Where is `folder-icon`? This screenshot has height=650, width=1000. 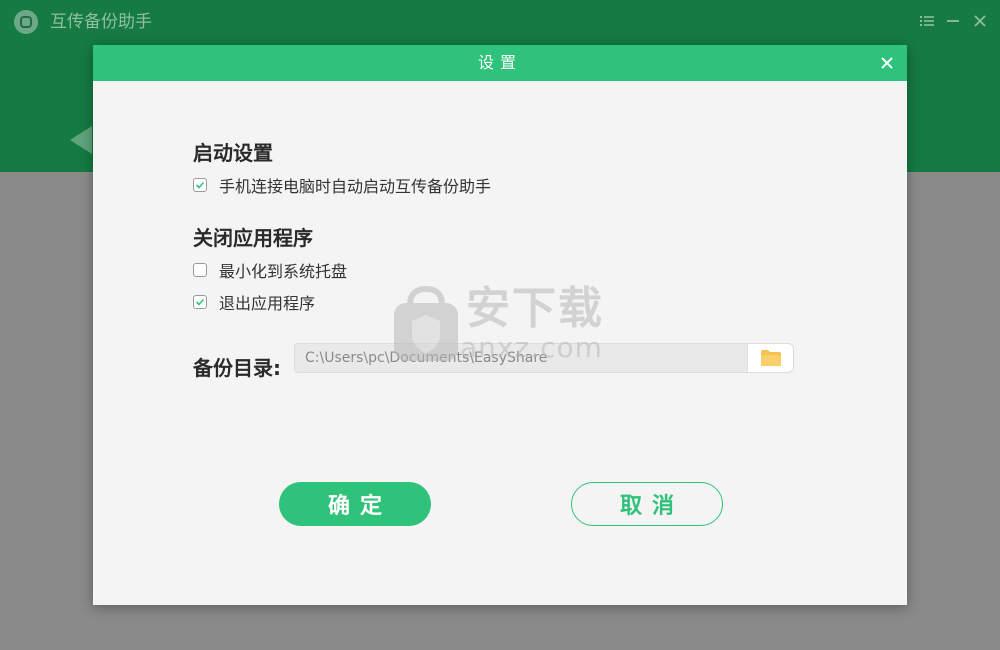
folder-icon is located at coordinates (770, 358).